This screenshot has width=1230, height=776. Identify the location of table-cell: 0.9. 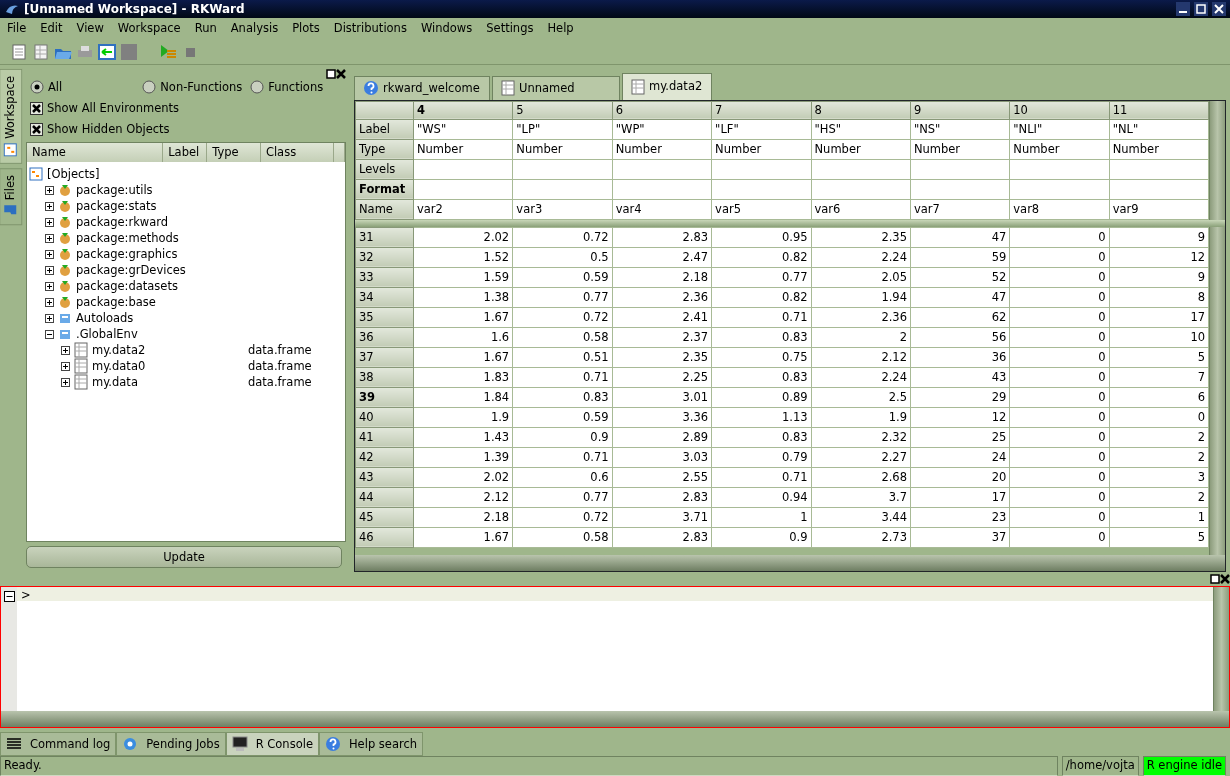
(562, 437).